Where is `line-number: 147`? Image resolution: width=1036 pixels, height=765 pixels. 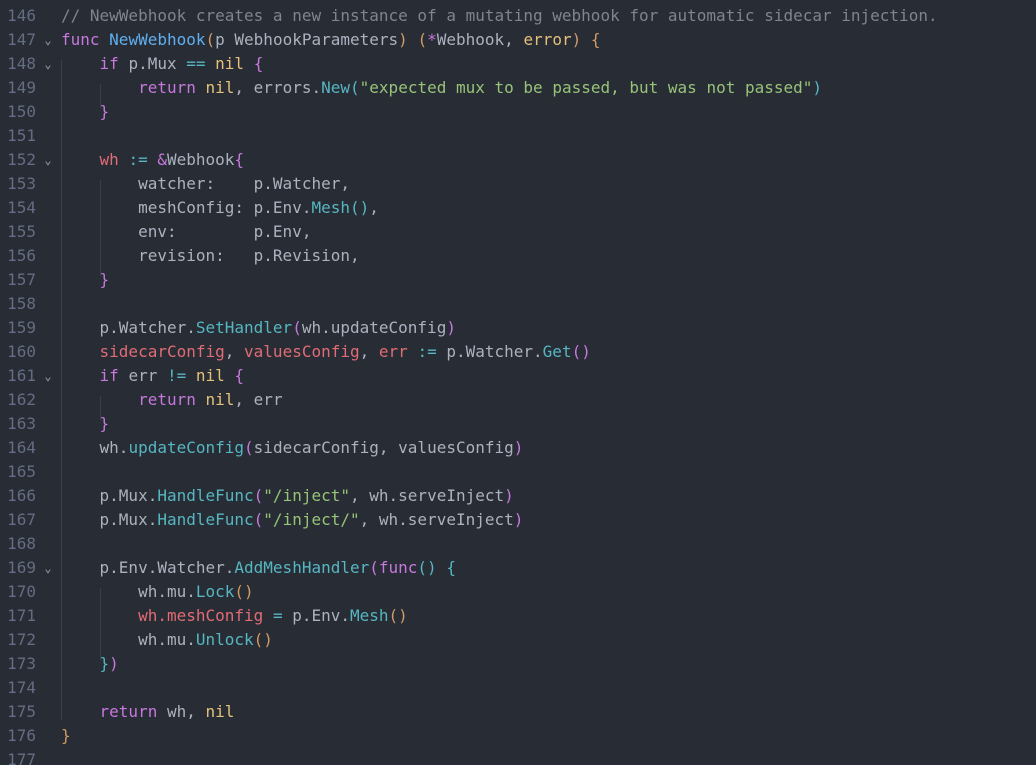 line-number: 147 is located at coordinates (21, 39).